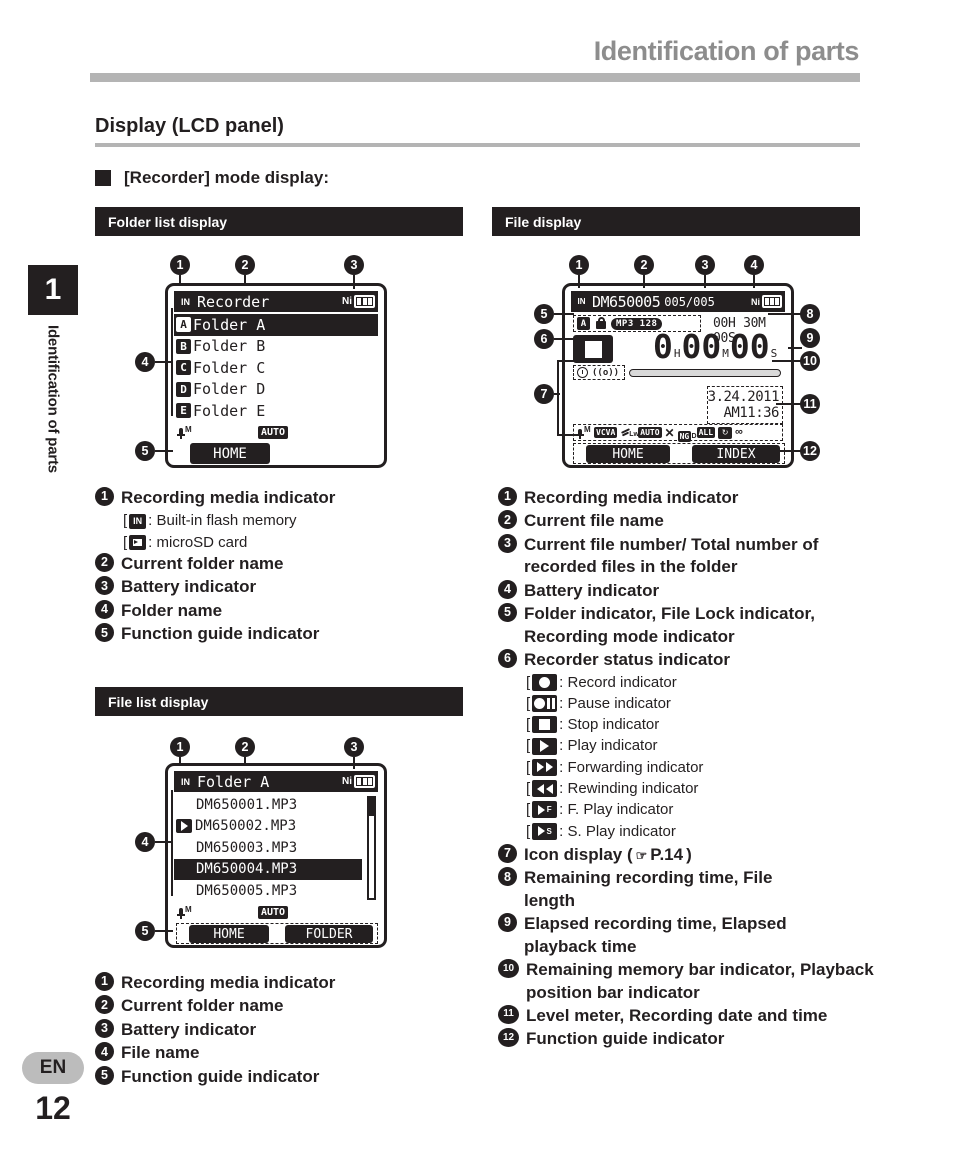 Image resolution: width=954 pixels, height=1158 pixels. What do you see at coordinates (276, 325) in the screenshot?
I see `list-item: A Folder A` at bounding box center [276, 325].